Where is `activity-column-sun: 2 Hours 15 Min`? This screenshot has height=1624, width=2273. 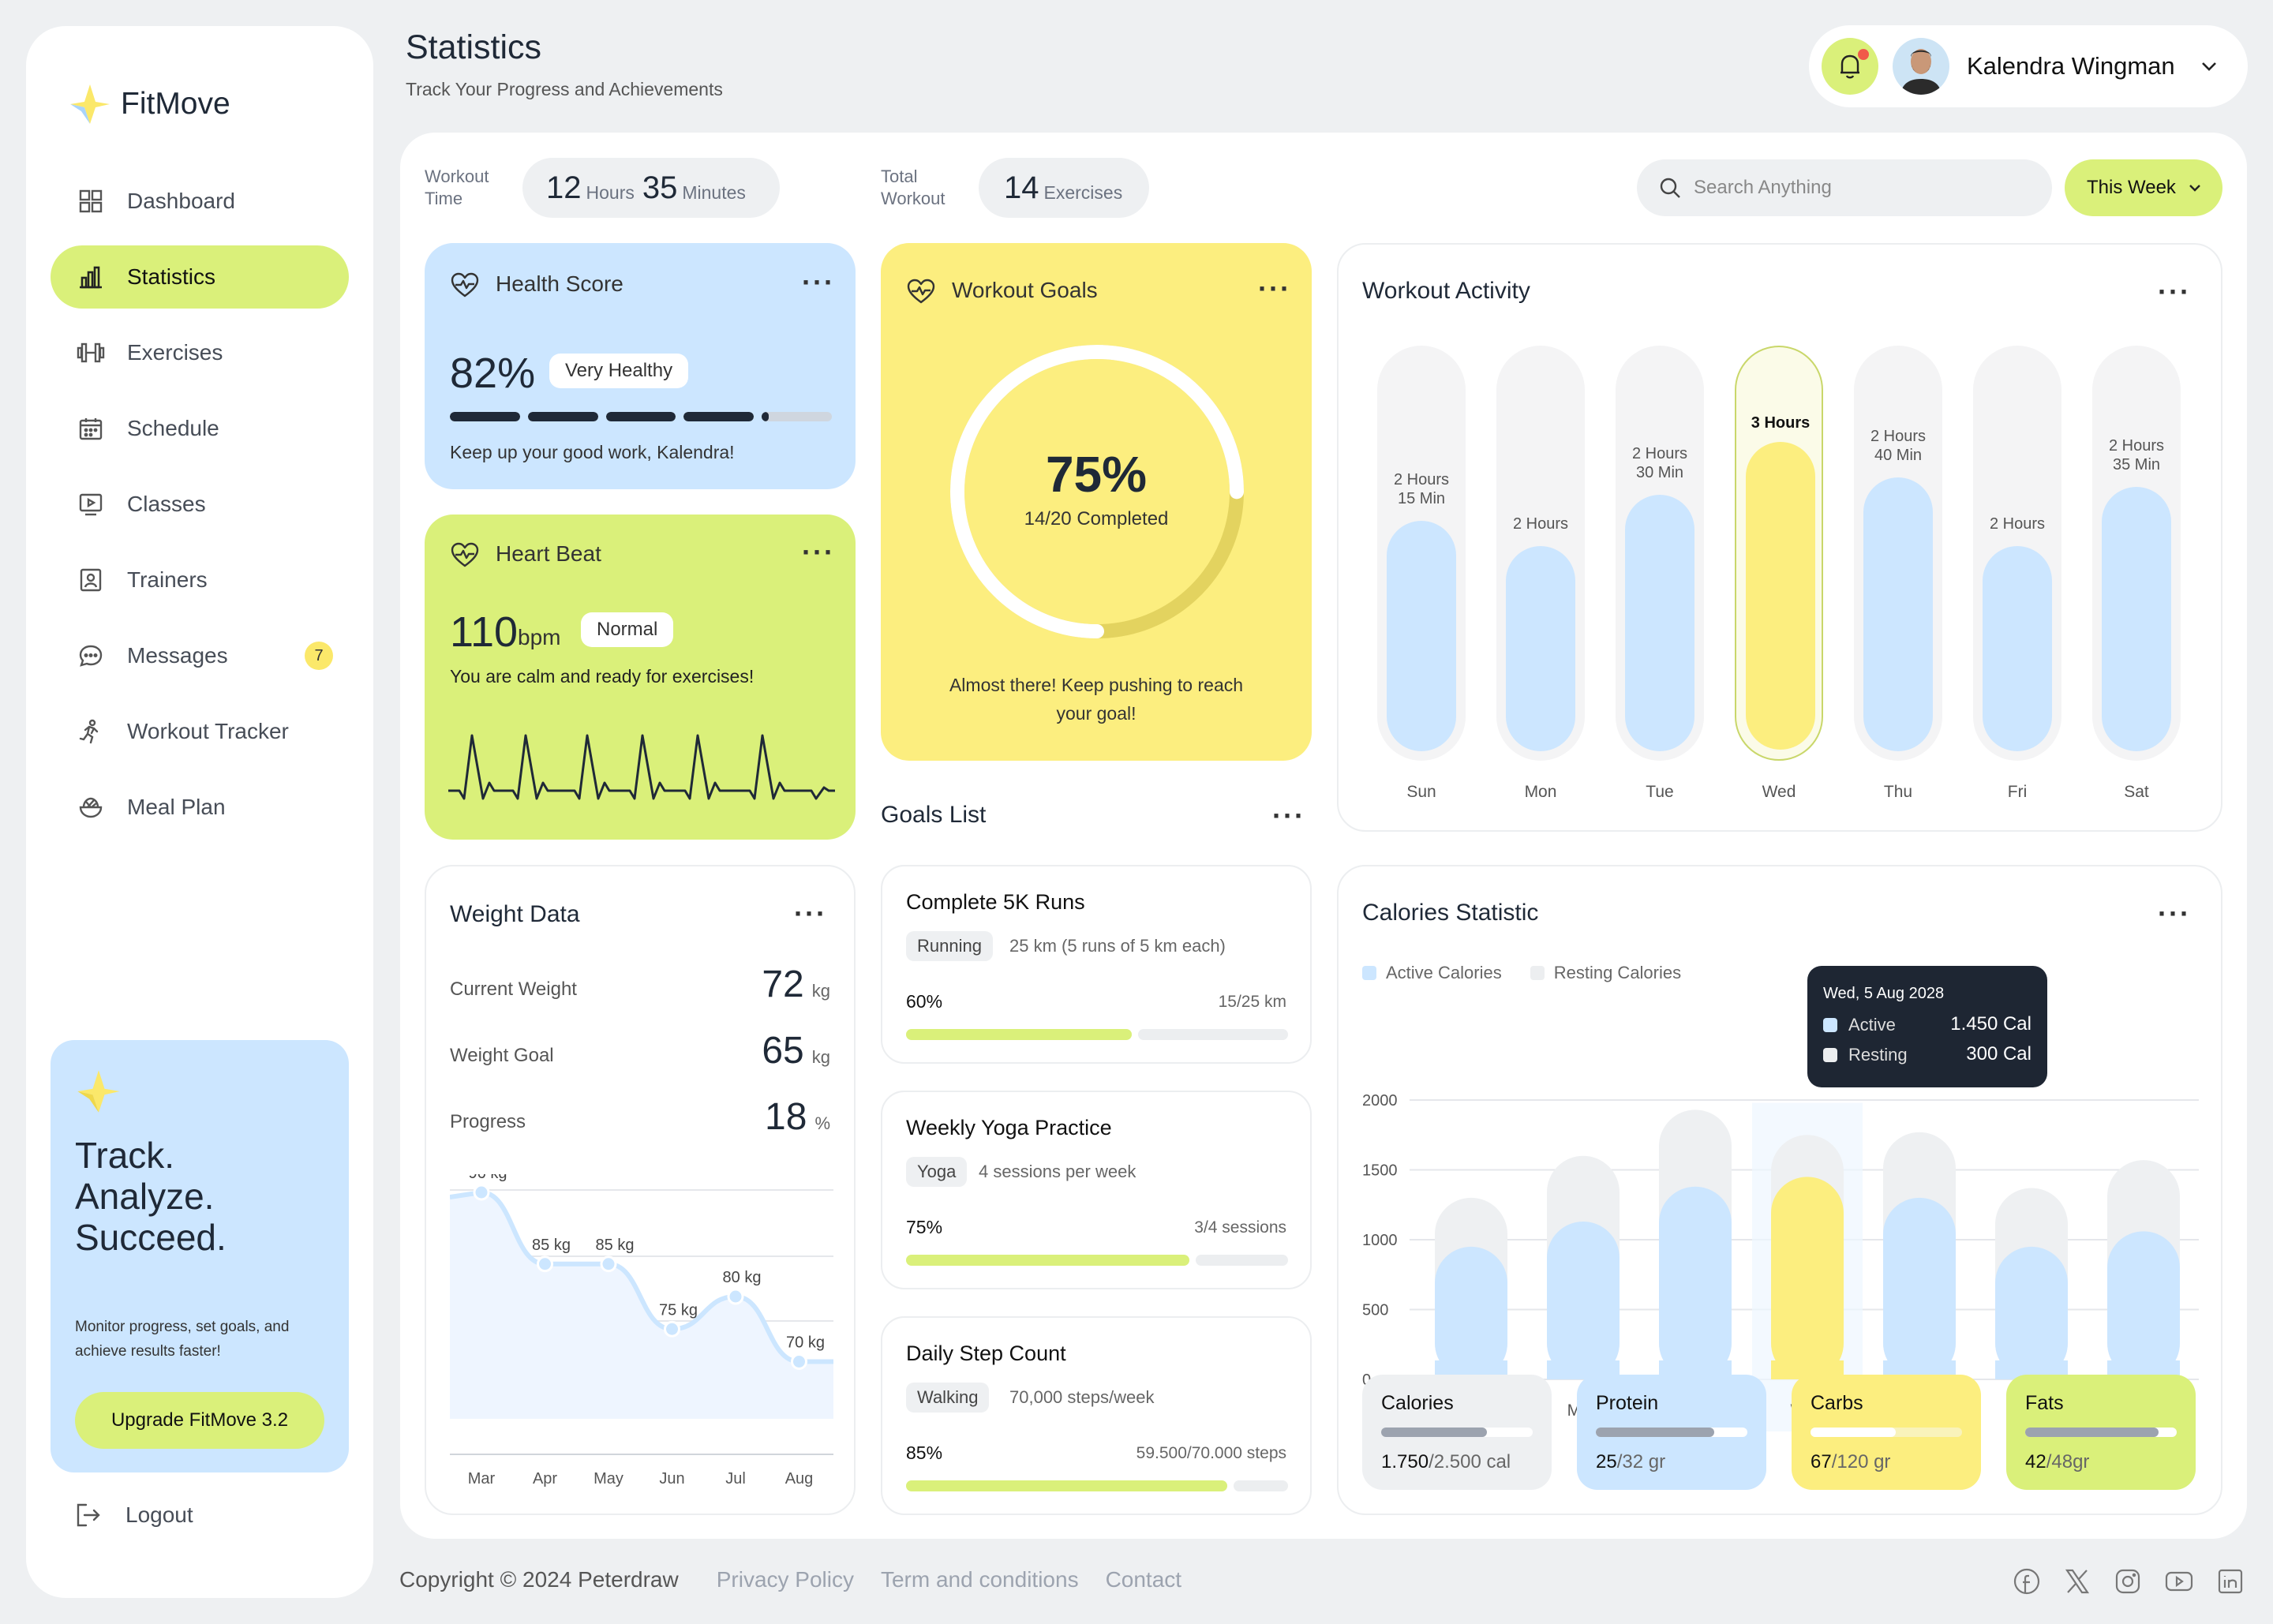
activity-column-sun: 2 Hours 15 Min is located at coordinates (1421, 553).